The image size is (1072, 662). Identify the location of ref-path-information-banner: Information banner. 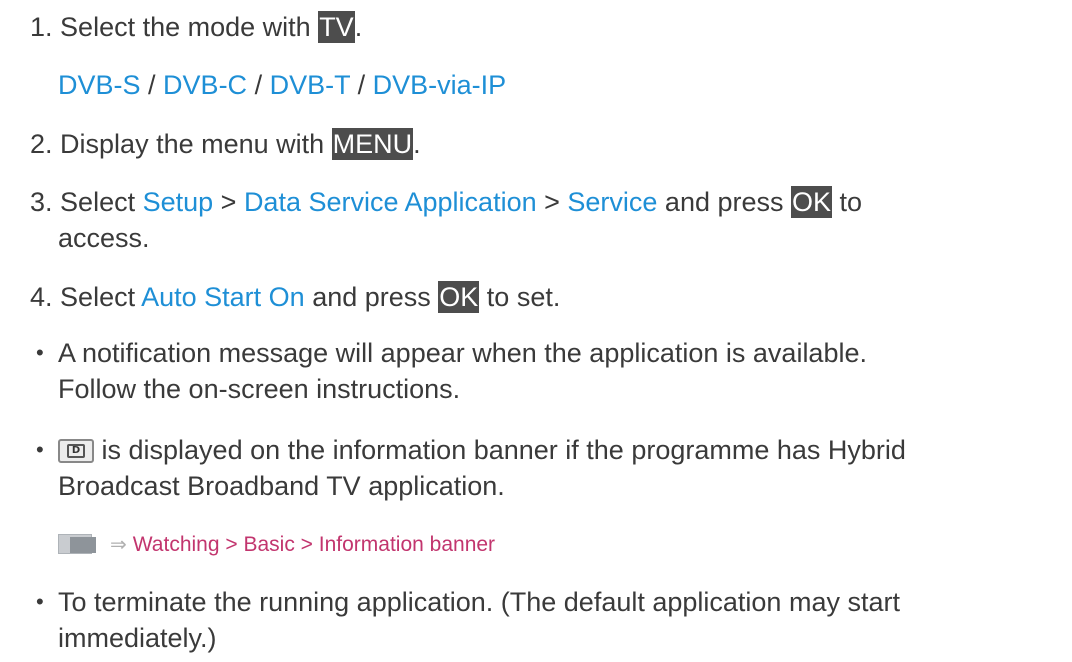
(407, 544).